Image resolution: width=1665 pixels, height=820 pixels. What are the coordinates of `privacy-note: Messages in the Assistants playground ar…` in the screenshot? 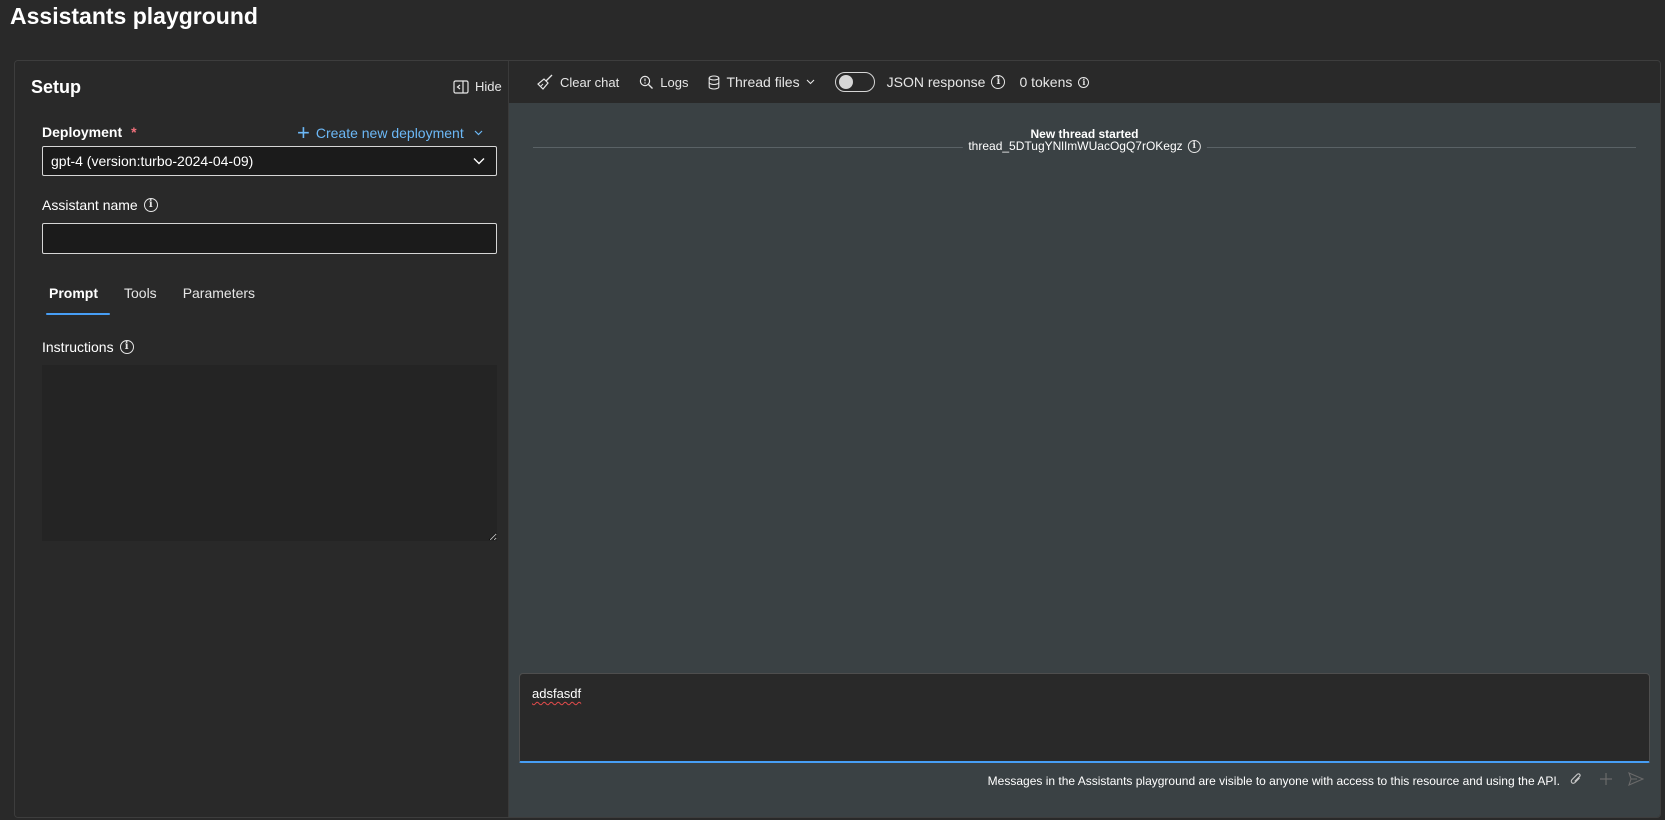 It's located at (1273, 781).